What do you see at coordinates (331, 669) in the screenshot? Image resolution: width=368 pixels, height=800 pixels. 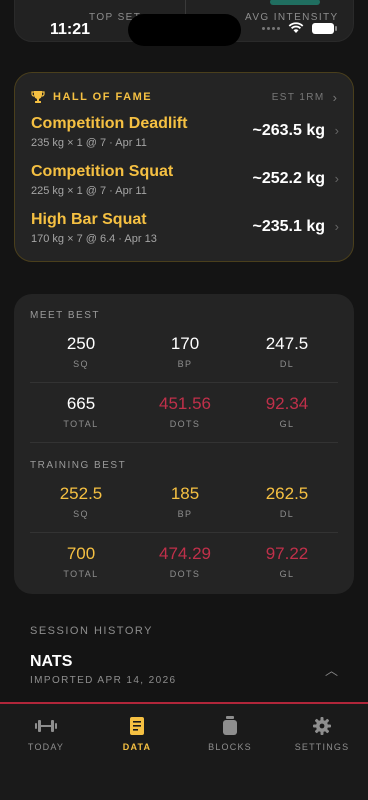 I see `chevron-up-icon: ︿` at bounding box center [331, 669].